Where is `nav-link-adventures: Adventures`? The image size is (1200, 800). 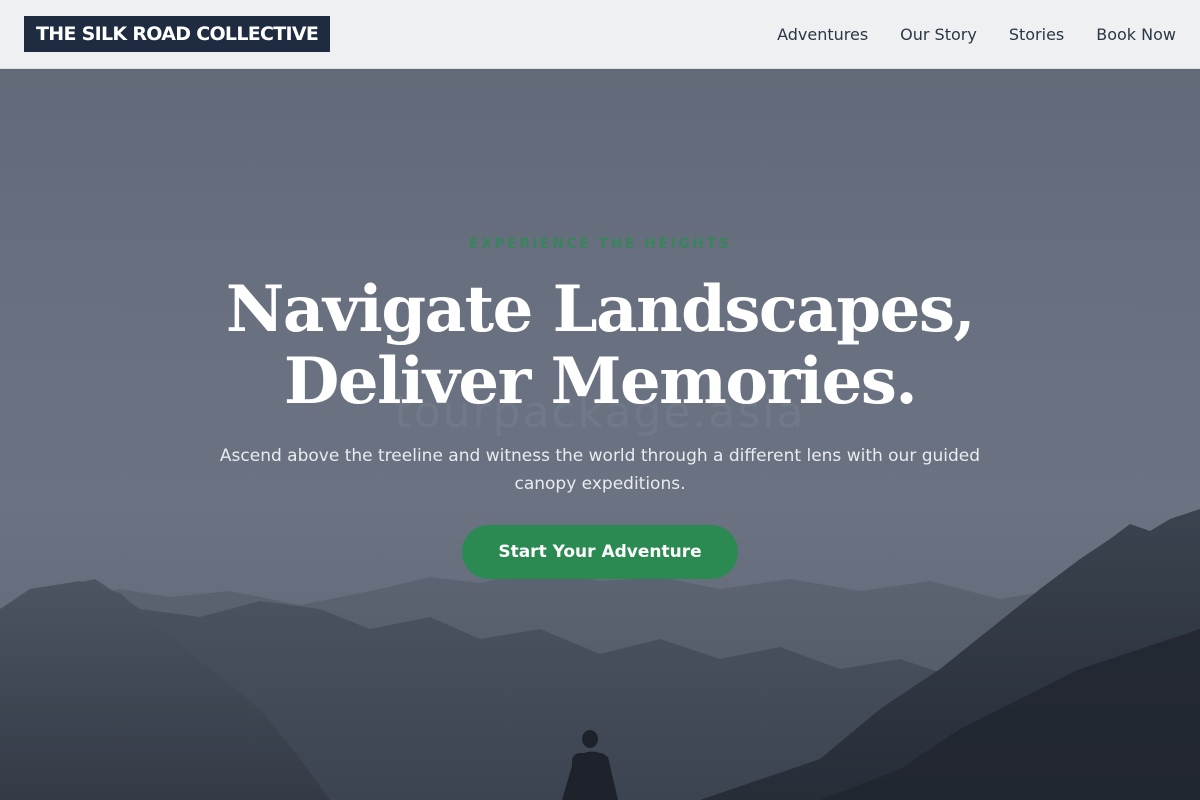 nav-link-adventures: Adventures is located at coordinates (822, 34).